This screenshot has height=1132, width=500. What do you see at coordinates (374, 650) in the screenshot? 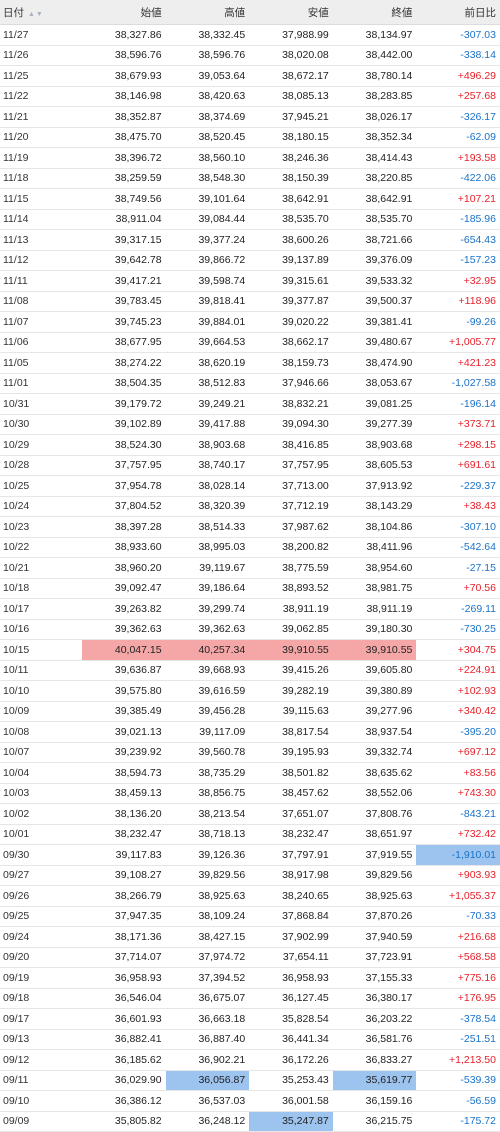
I see `cell-close: 39,910.55` at bounding box center [374, 650].